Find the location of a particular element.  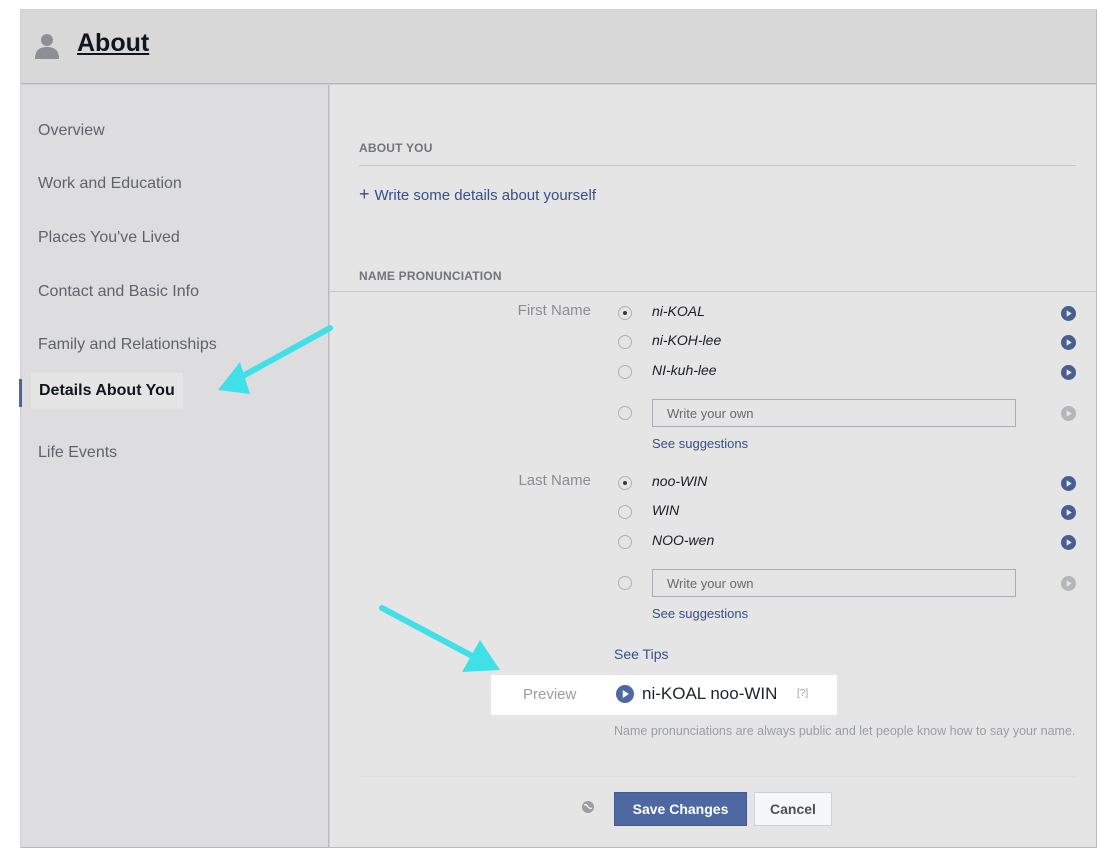

last-name-option-3: NOO-wen is located at coordinates (683, 540).